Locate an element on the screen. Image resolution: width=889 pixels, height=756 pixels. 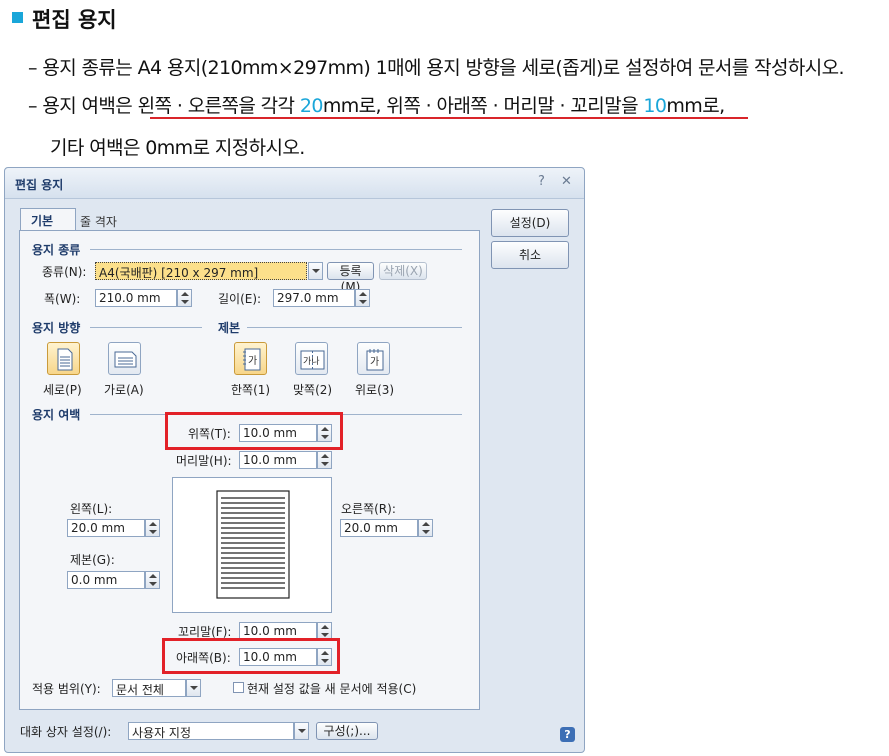
dialog-title: 편집 용지 is located at coordinates (39, 185).